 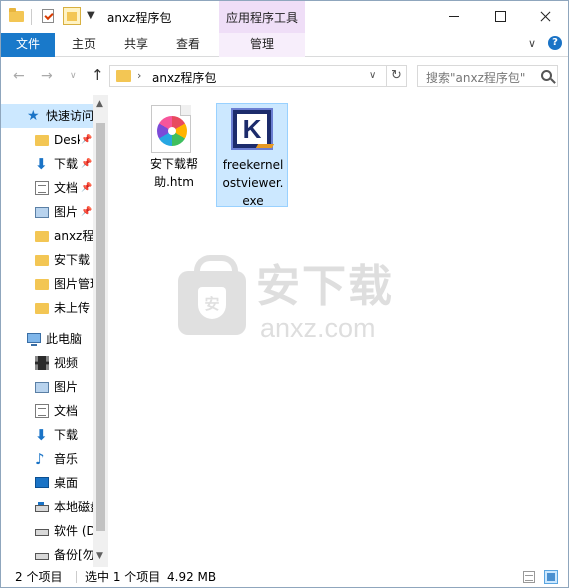 What do you see at coordinates (396, 76) in the screenshot?
I see `refresh-icon: ↻` at bounding box center [396, 76].